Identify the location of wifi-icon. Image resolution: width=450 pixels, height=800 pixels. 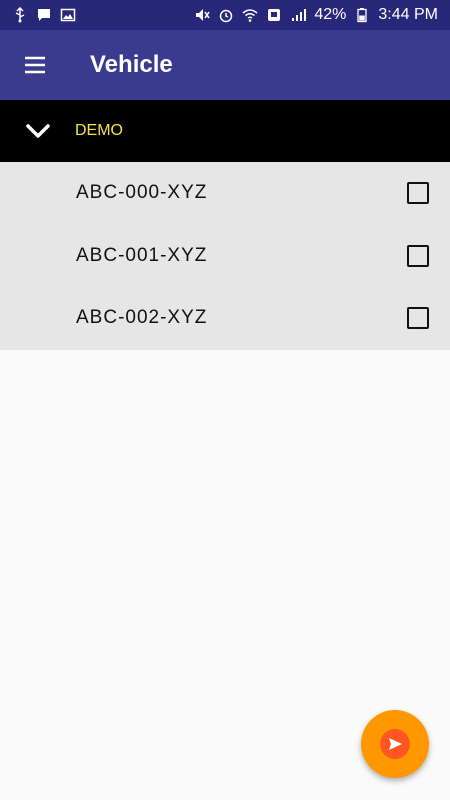
(250, 15).